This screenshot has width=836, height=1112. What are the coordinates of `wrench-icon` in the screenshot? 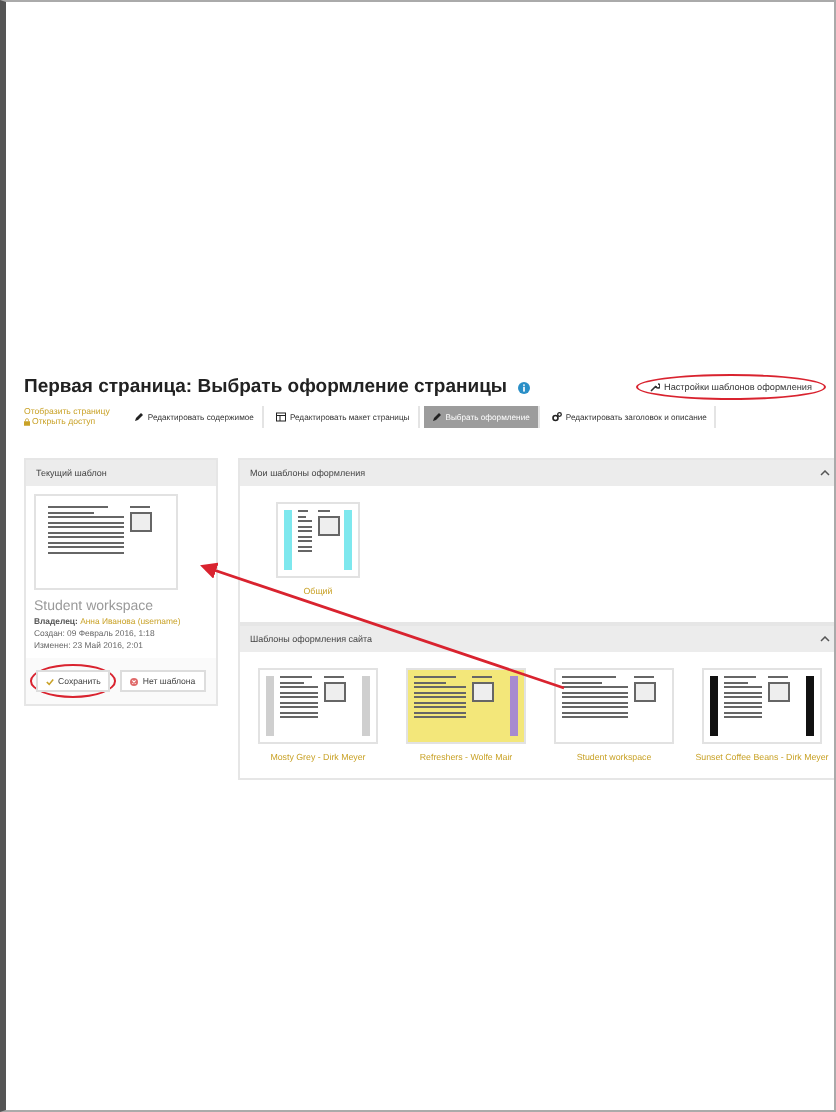 It's located at (655, 387).